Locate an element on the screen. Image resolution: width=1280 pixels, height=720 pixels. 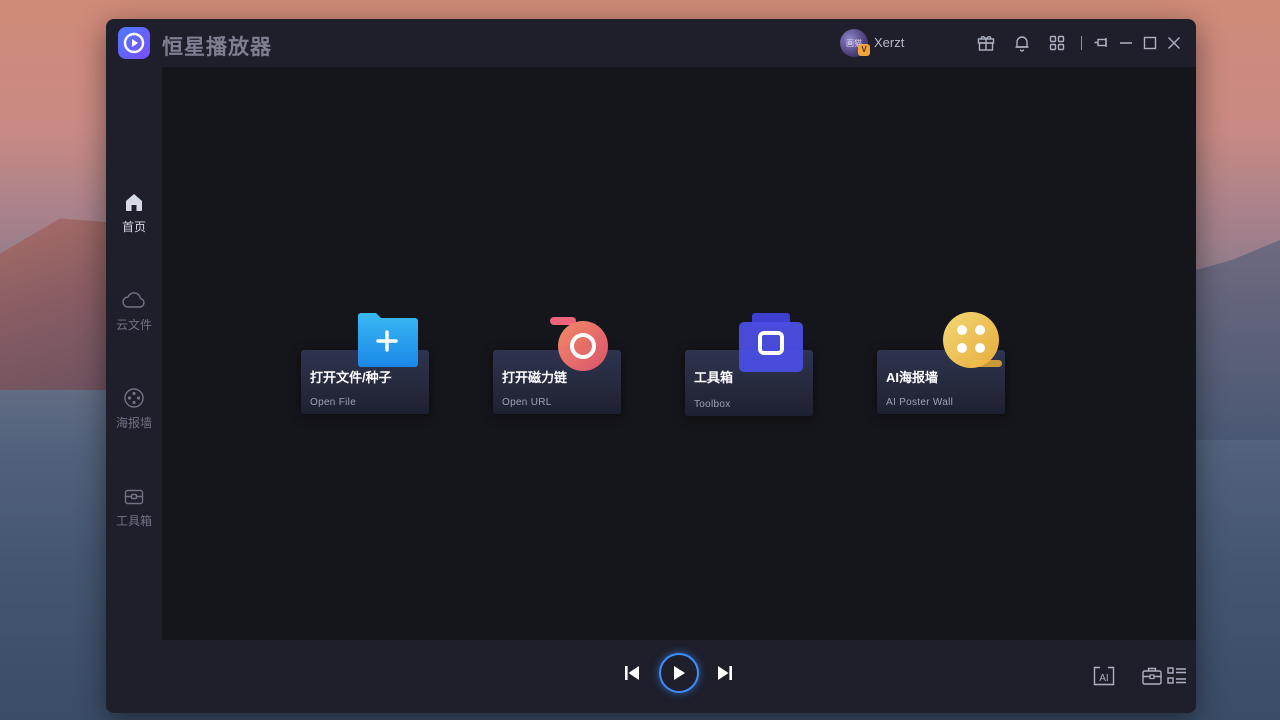
card-subtitle: Toolbox is located at coordinates (712, 404).